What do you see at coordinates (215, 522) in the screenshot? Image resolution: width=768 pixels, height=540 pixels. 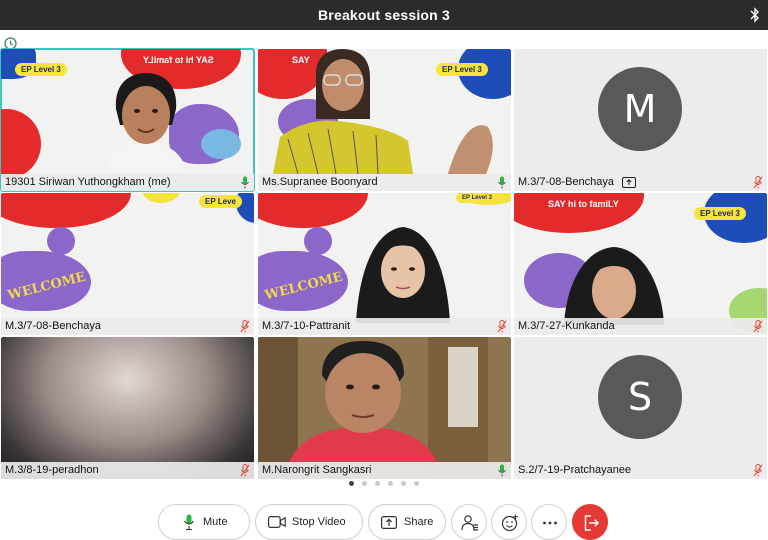 I see `mute-label: Mute` at bounding box center [215, 522].